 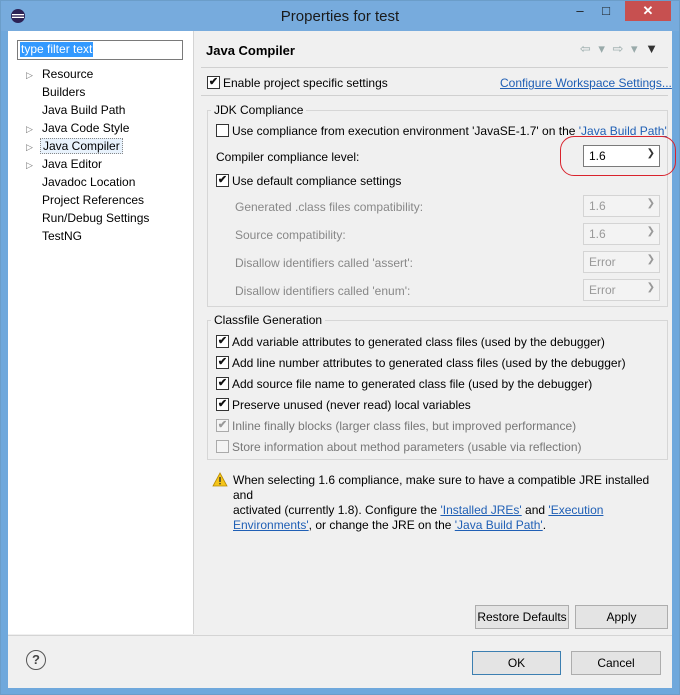 What do you see at coordinates (86, 200) in the screenshot?
I see `tree-item-project-references: Project References` at bounding box center [86, 200].